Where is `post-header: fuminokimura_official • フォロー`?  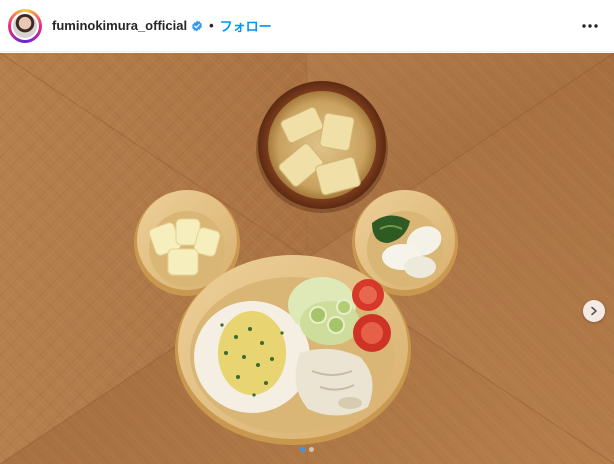
post-header: fuminokimura_official • フォロー is located at coordinates (307, 26).